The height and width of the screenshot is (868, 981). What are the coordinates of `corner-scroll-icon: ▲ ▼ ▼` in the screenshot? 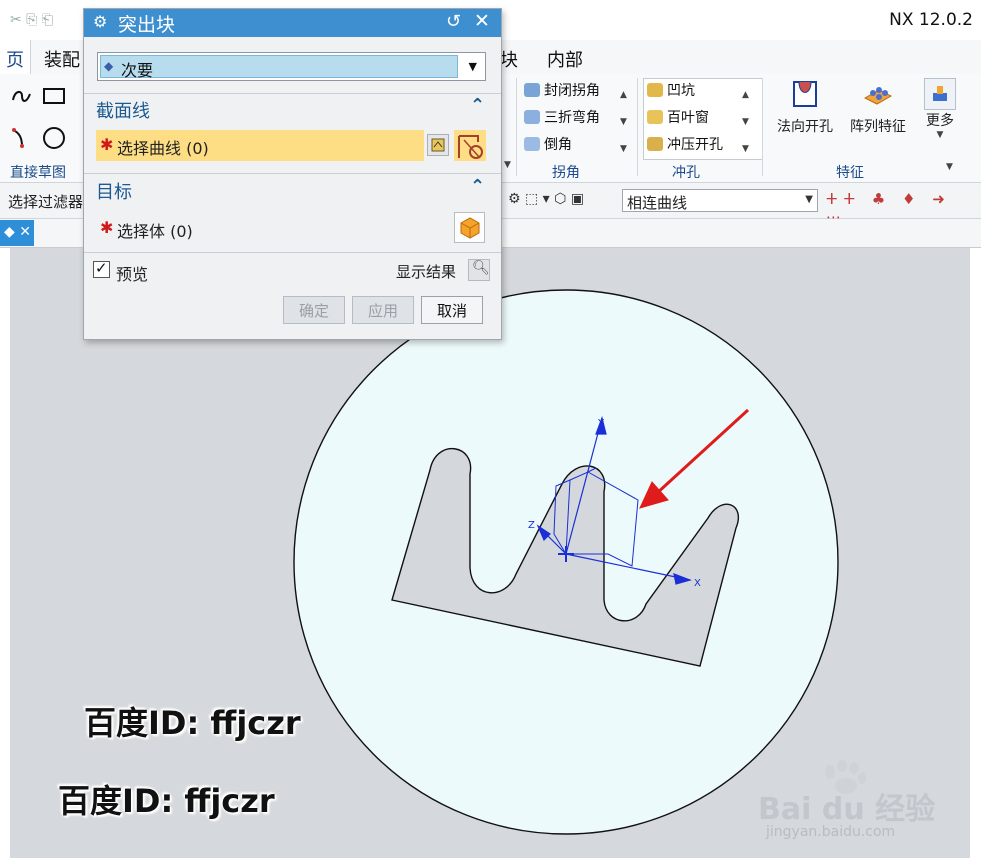 It's located at (623, 122).